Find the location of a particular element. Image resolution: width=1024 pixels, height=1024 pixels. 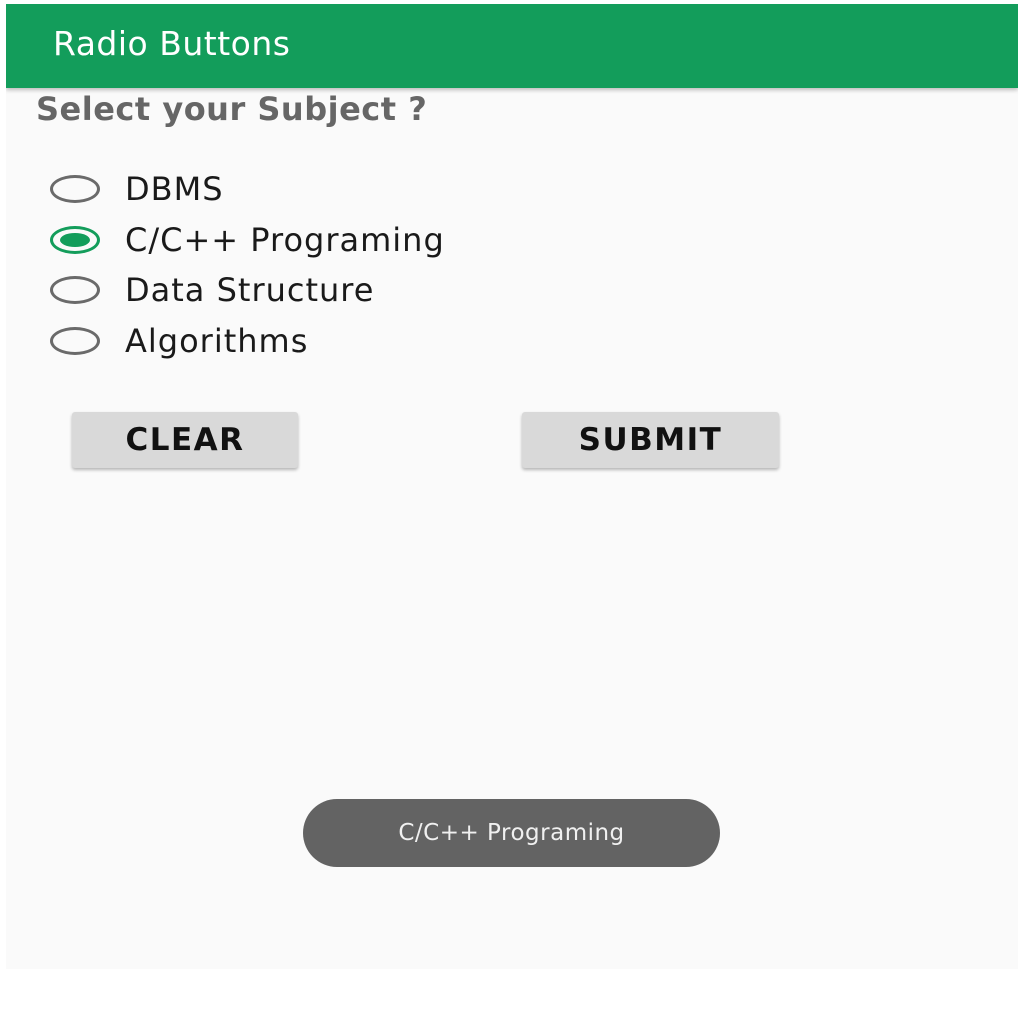

radio-option-c-cpp-programing: C/C++ Programing is located at coordinates (400, 240).